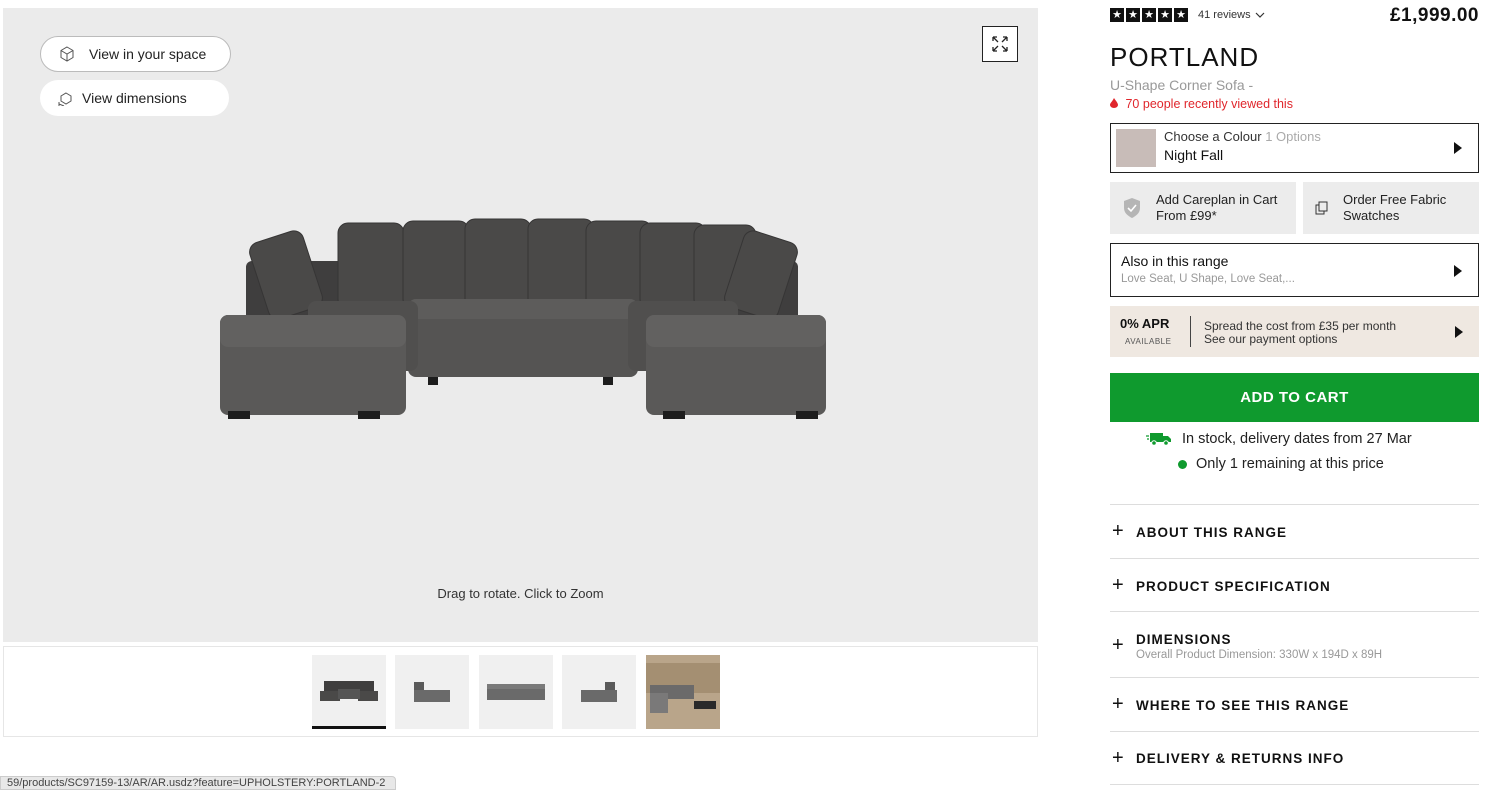  I want to click on stock-text: In stock, delivery dates from 27 Mar, so click(1297, 439).